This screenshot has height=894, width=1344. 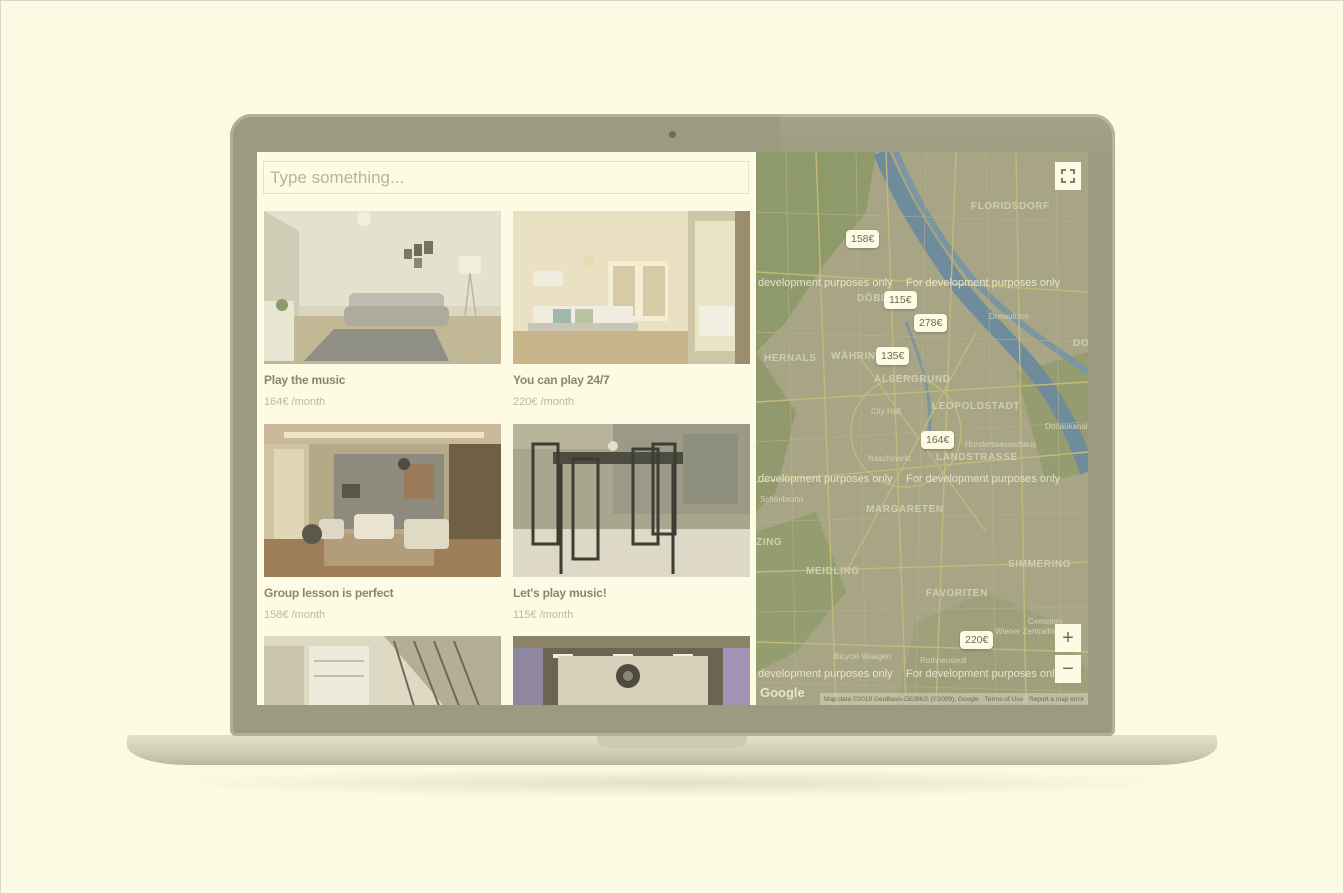 What do you see at coordinates (631, 287) in the screenshot?
I see `listing-photo-bedroom` at bounding box center [631, 287].